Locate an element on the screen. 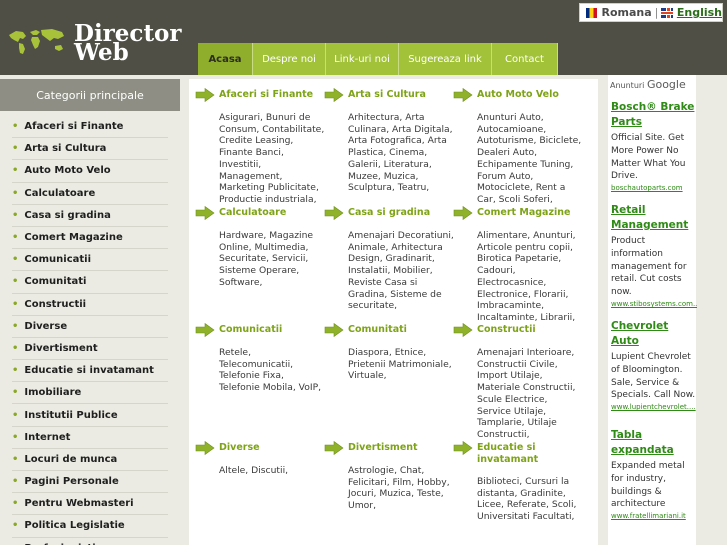  category-header: Comert Magazine is located at coordinates (518, 212).